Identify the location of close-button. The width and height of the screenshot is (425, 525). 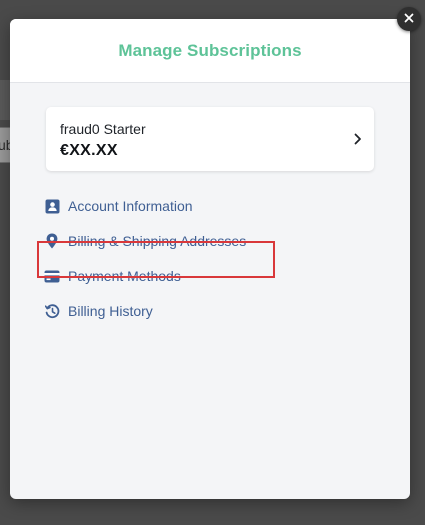
(409, 19).